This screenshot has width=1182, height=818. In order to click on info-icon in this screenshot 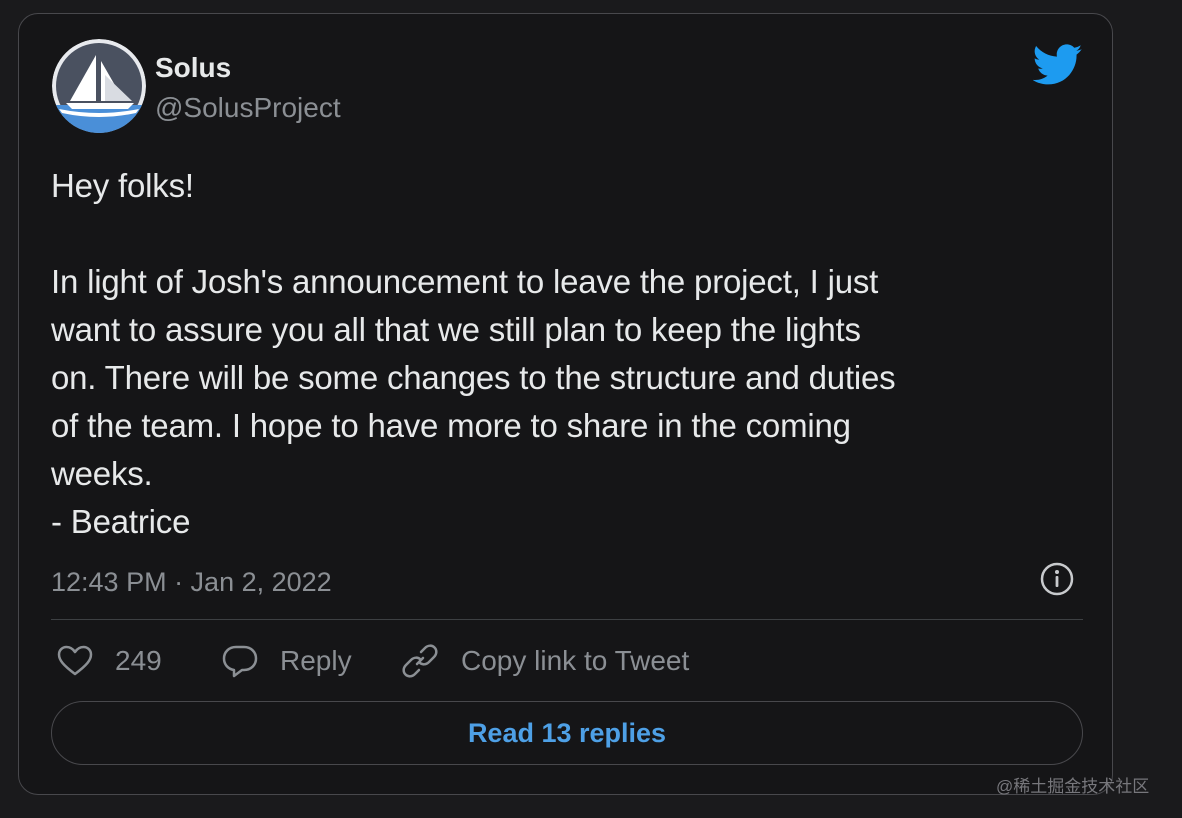, I will do `click(1057, 579)`.